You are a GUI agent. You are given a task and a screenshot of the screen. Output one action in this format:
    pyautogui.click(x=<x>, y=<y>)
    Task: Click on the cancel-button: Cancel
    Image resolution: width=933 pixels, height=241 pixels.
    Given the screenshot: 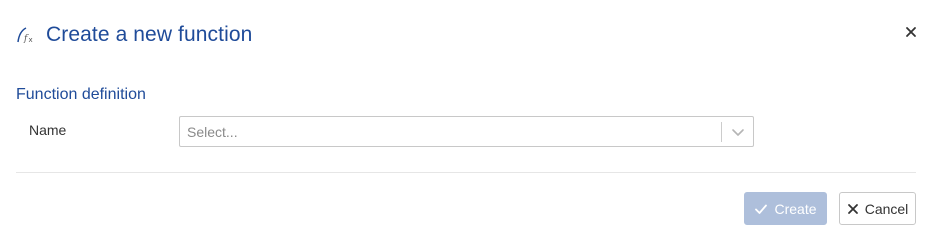 What is the action you would take?
    pyautogui.click(x=877, y=208)
    